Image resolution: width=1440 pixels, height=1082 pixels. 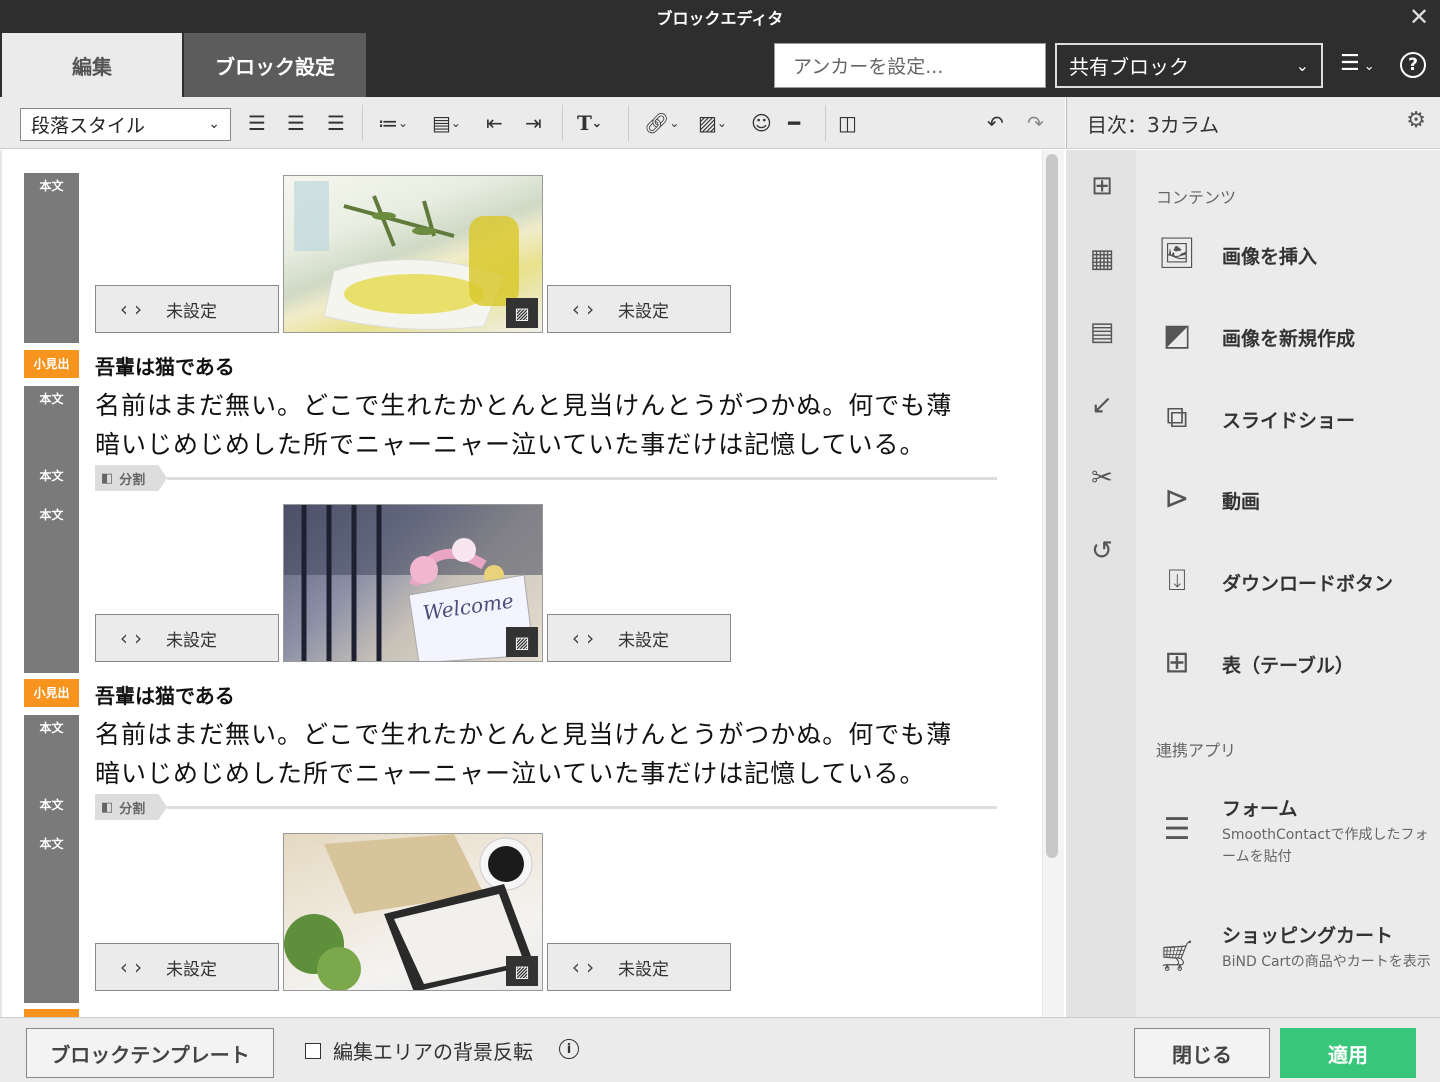 What do you see at coordinates (761, 123) in the screenshot?
I see `emoji-icon: ☺` at bounding box center [761, 123].